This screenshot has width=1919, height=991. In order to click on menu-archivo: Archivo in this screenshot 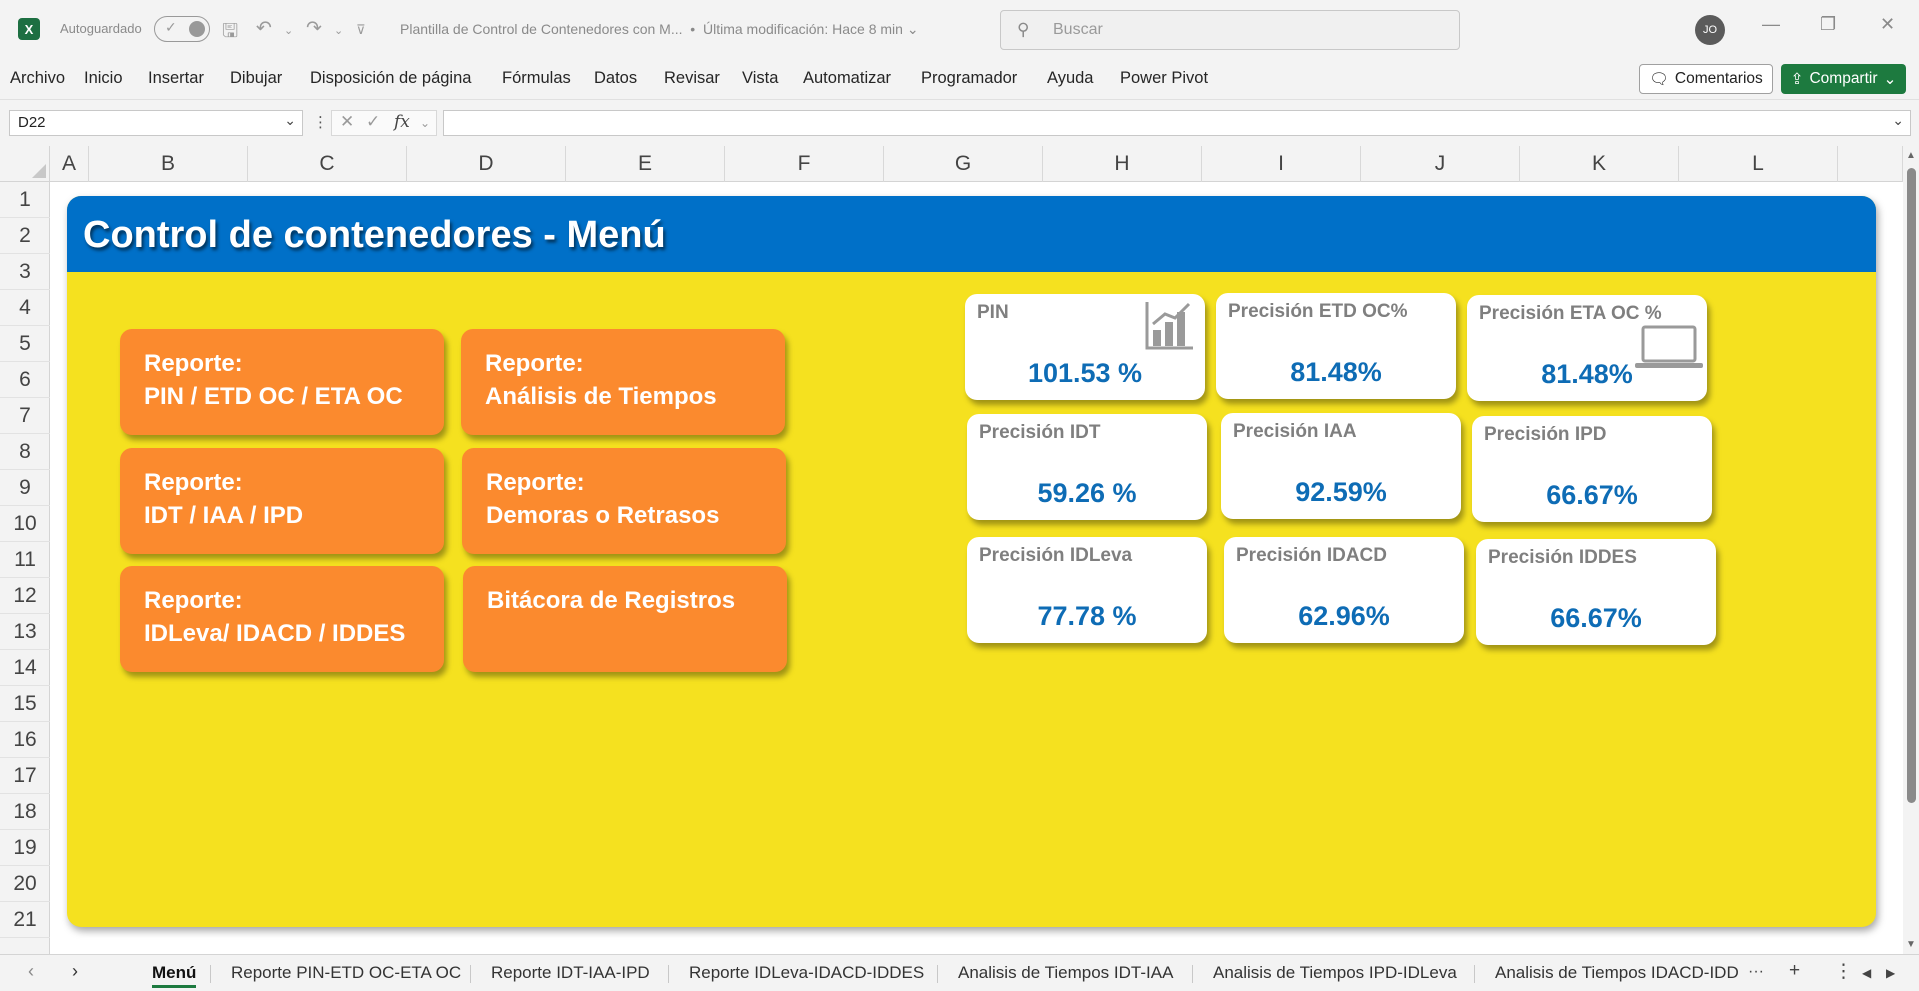, I will do `click(37, 78)`.